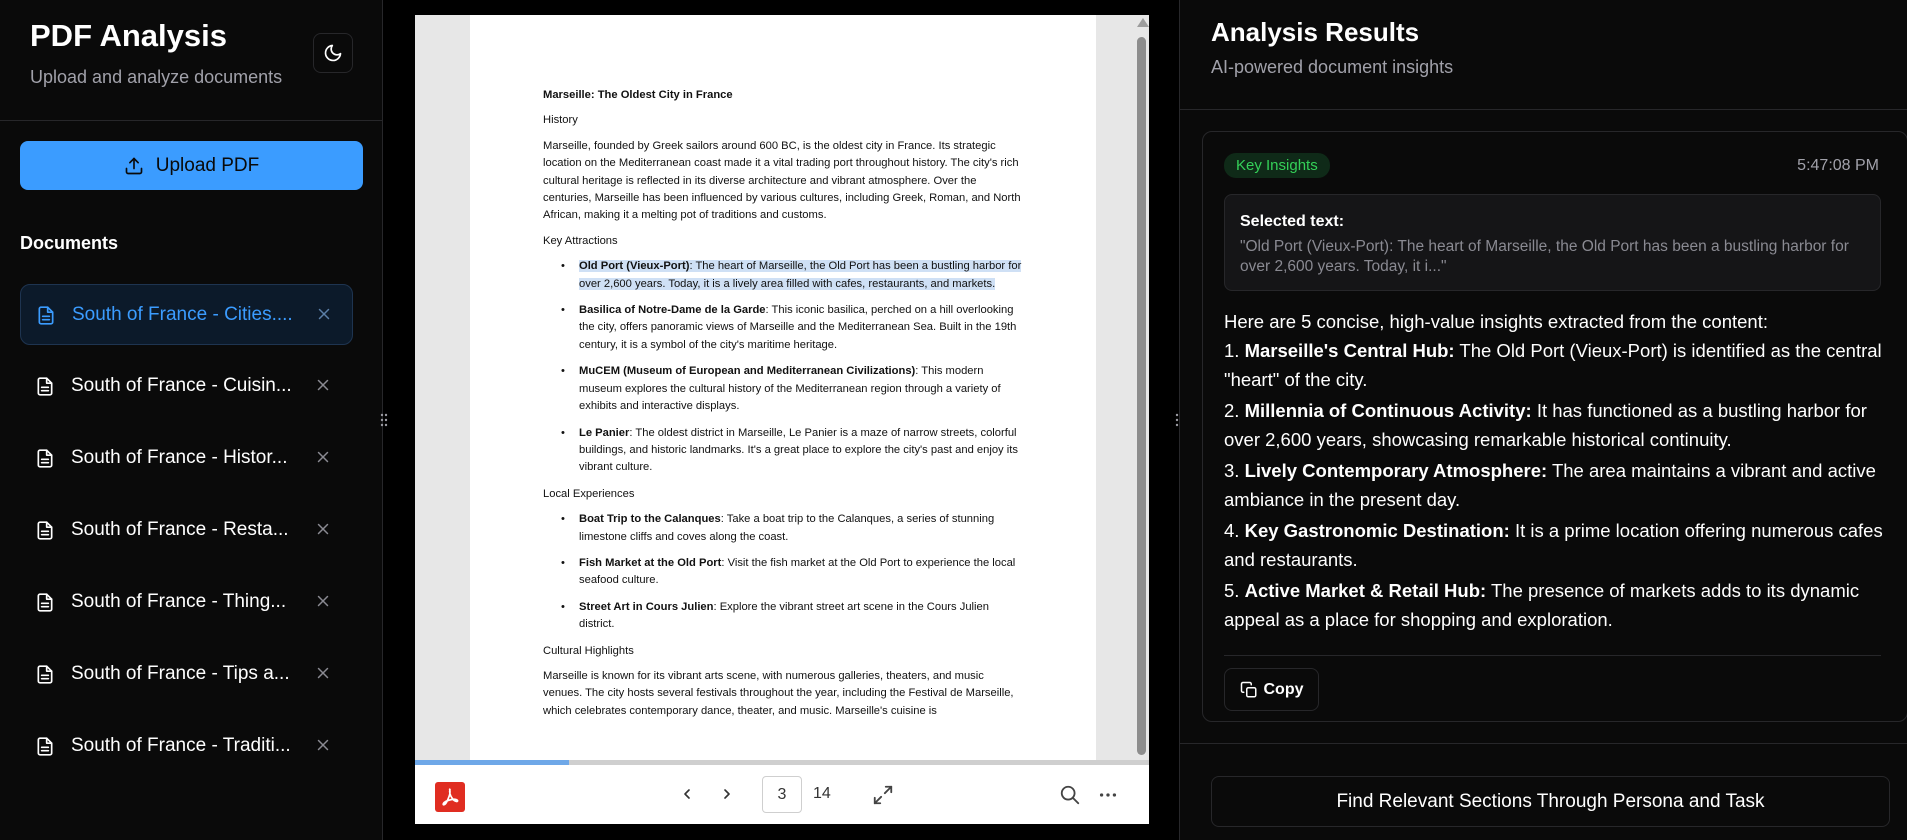 The image size is (1907, 840). What do you see at coordinates (1232, 530) in the screenshot?
I see `insight-number: 4.` at bounding box center [1232, 530].